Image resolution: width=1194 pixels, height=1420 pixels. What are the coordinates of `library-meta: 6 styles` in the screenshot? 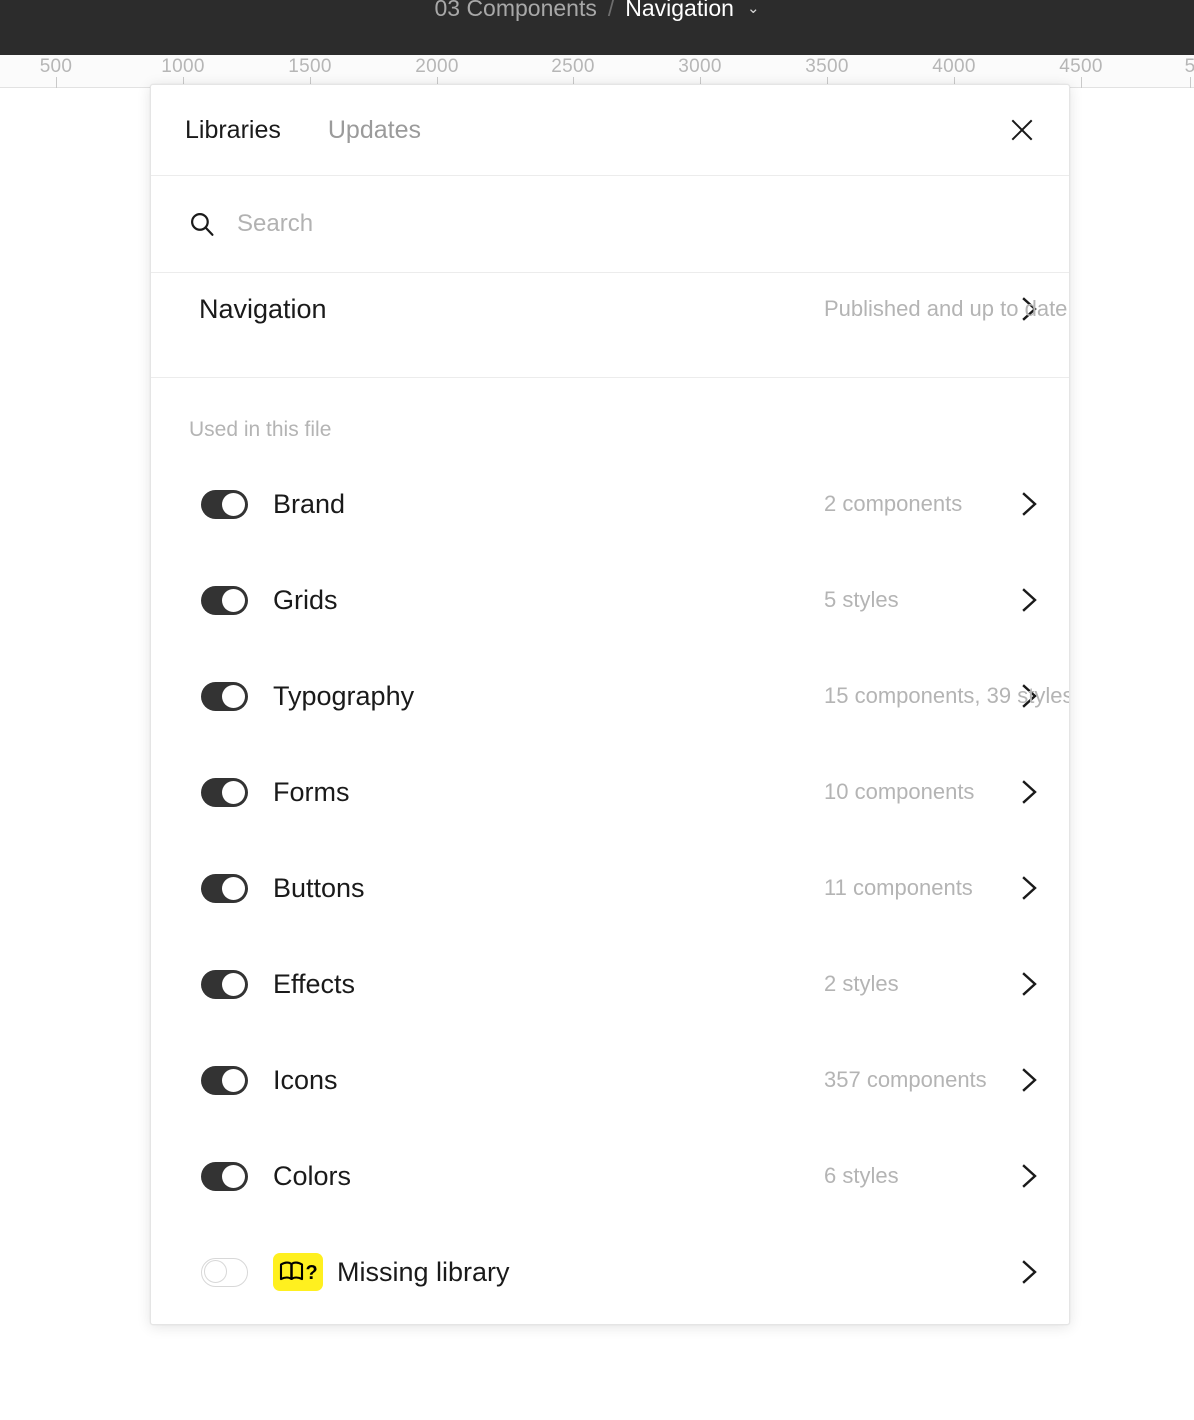 It's located at (861, 1175).